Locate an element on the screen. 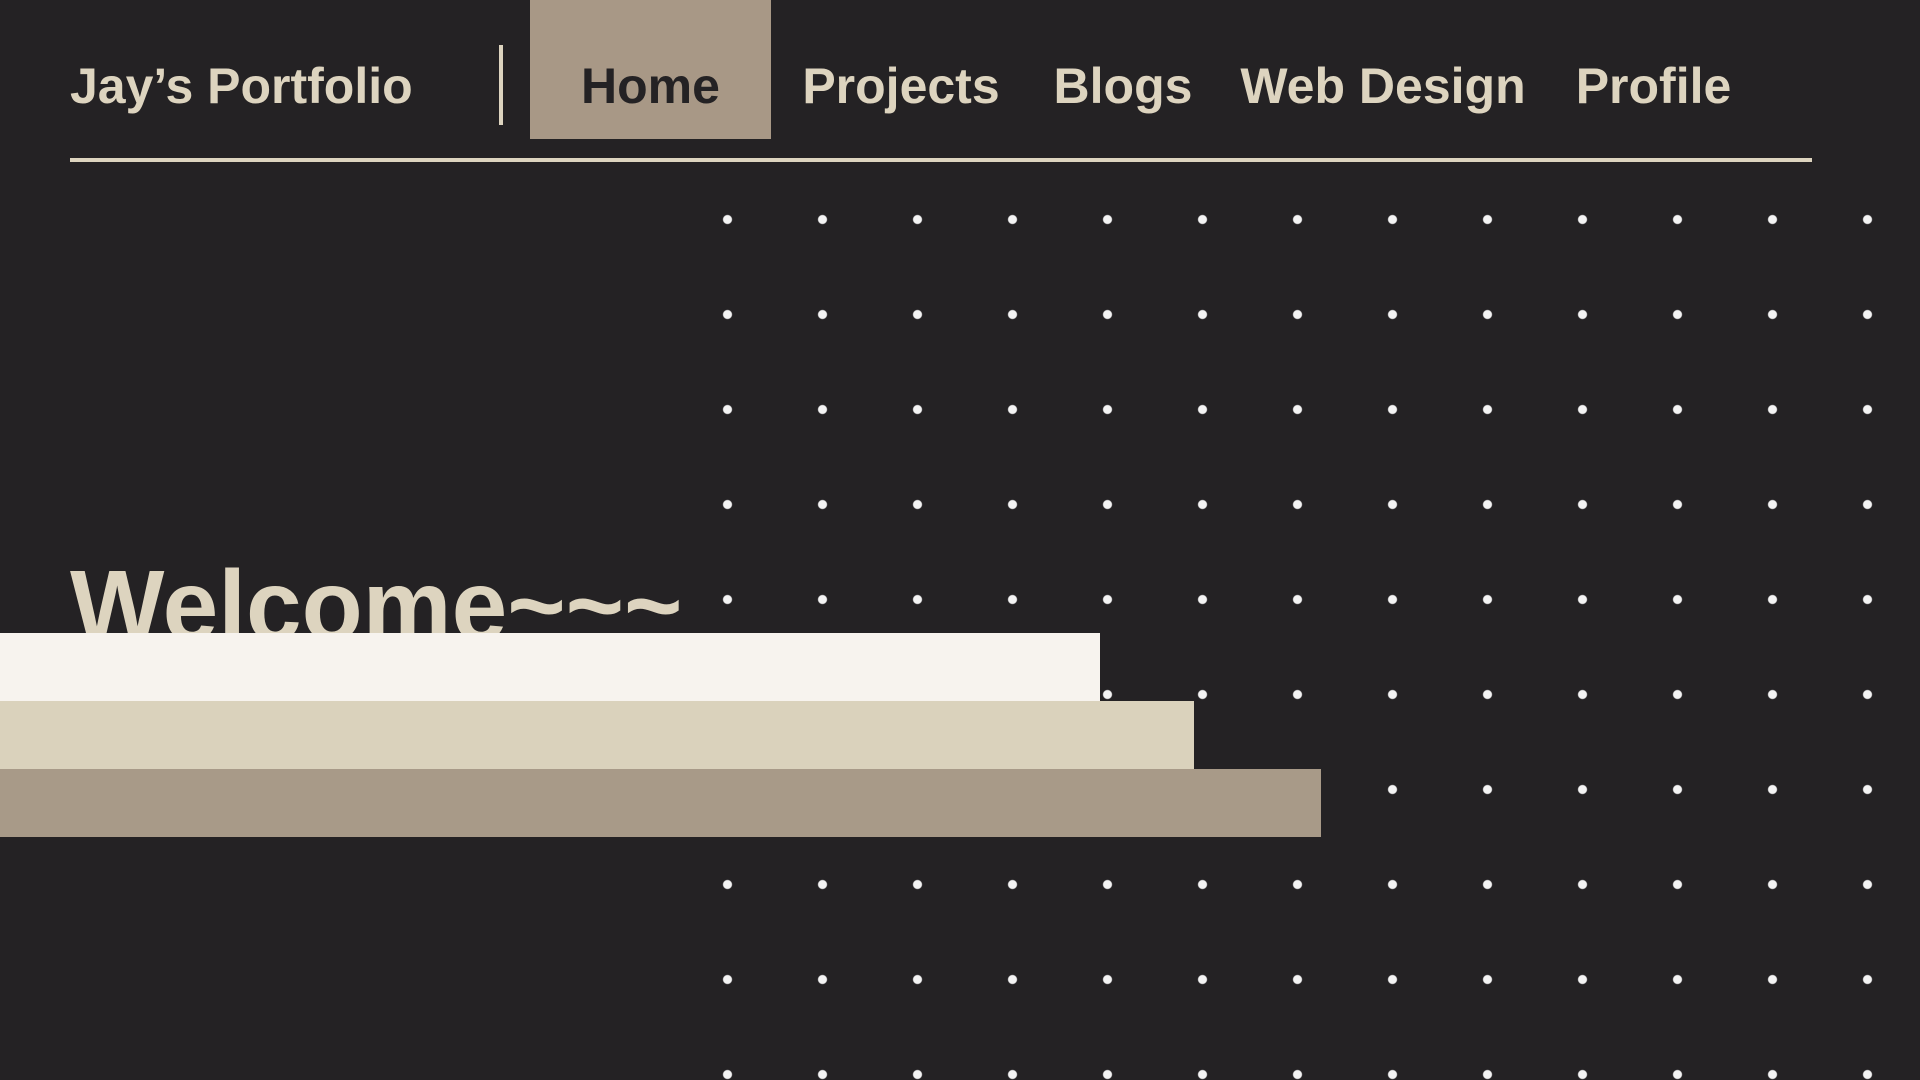  nav-item-home: Home is located at coordinates (650, 69).